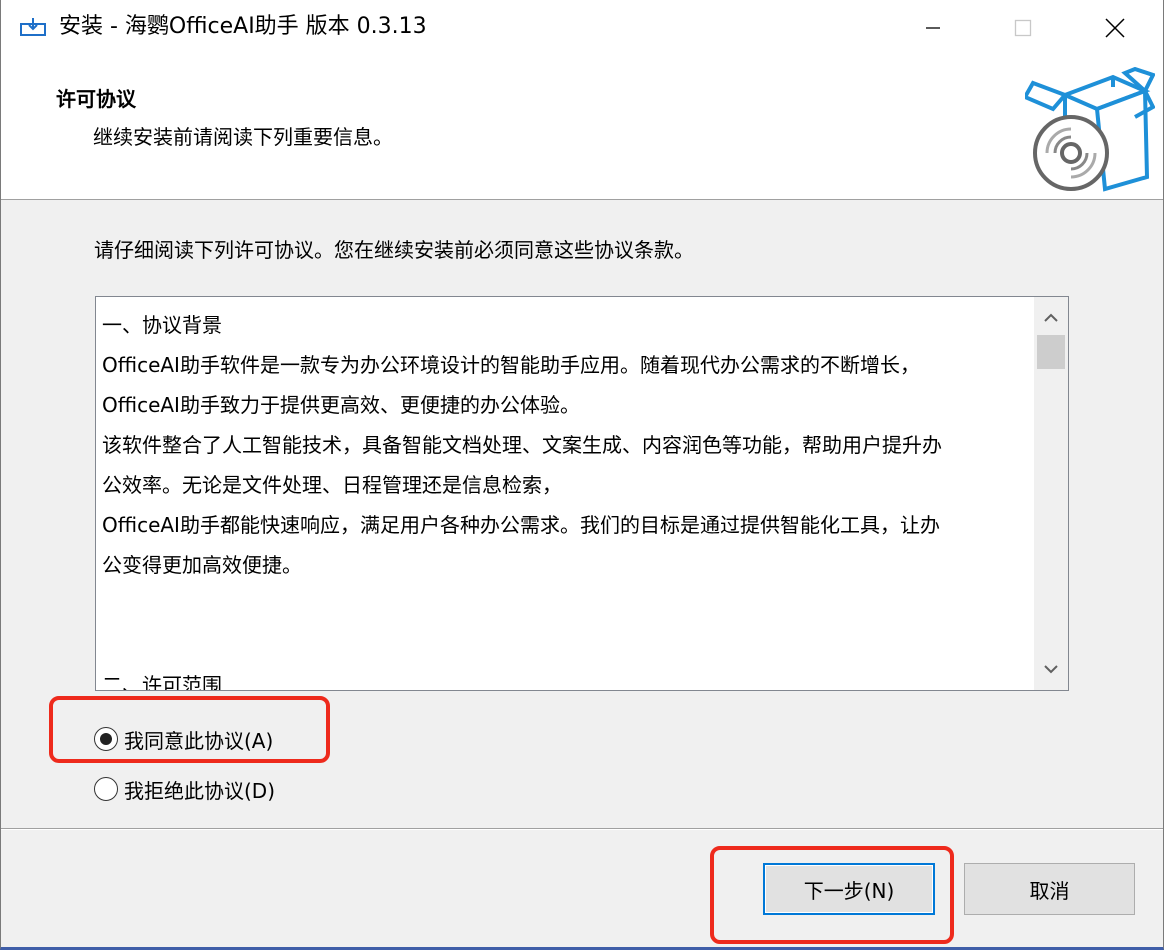  Describe the element at coordinates (243, 137) in the screenshot. I see `page-subtitle: 继续安装前请阅读下列重要信息。` at that location.